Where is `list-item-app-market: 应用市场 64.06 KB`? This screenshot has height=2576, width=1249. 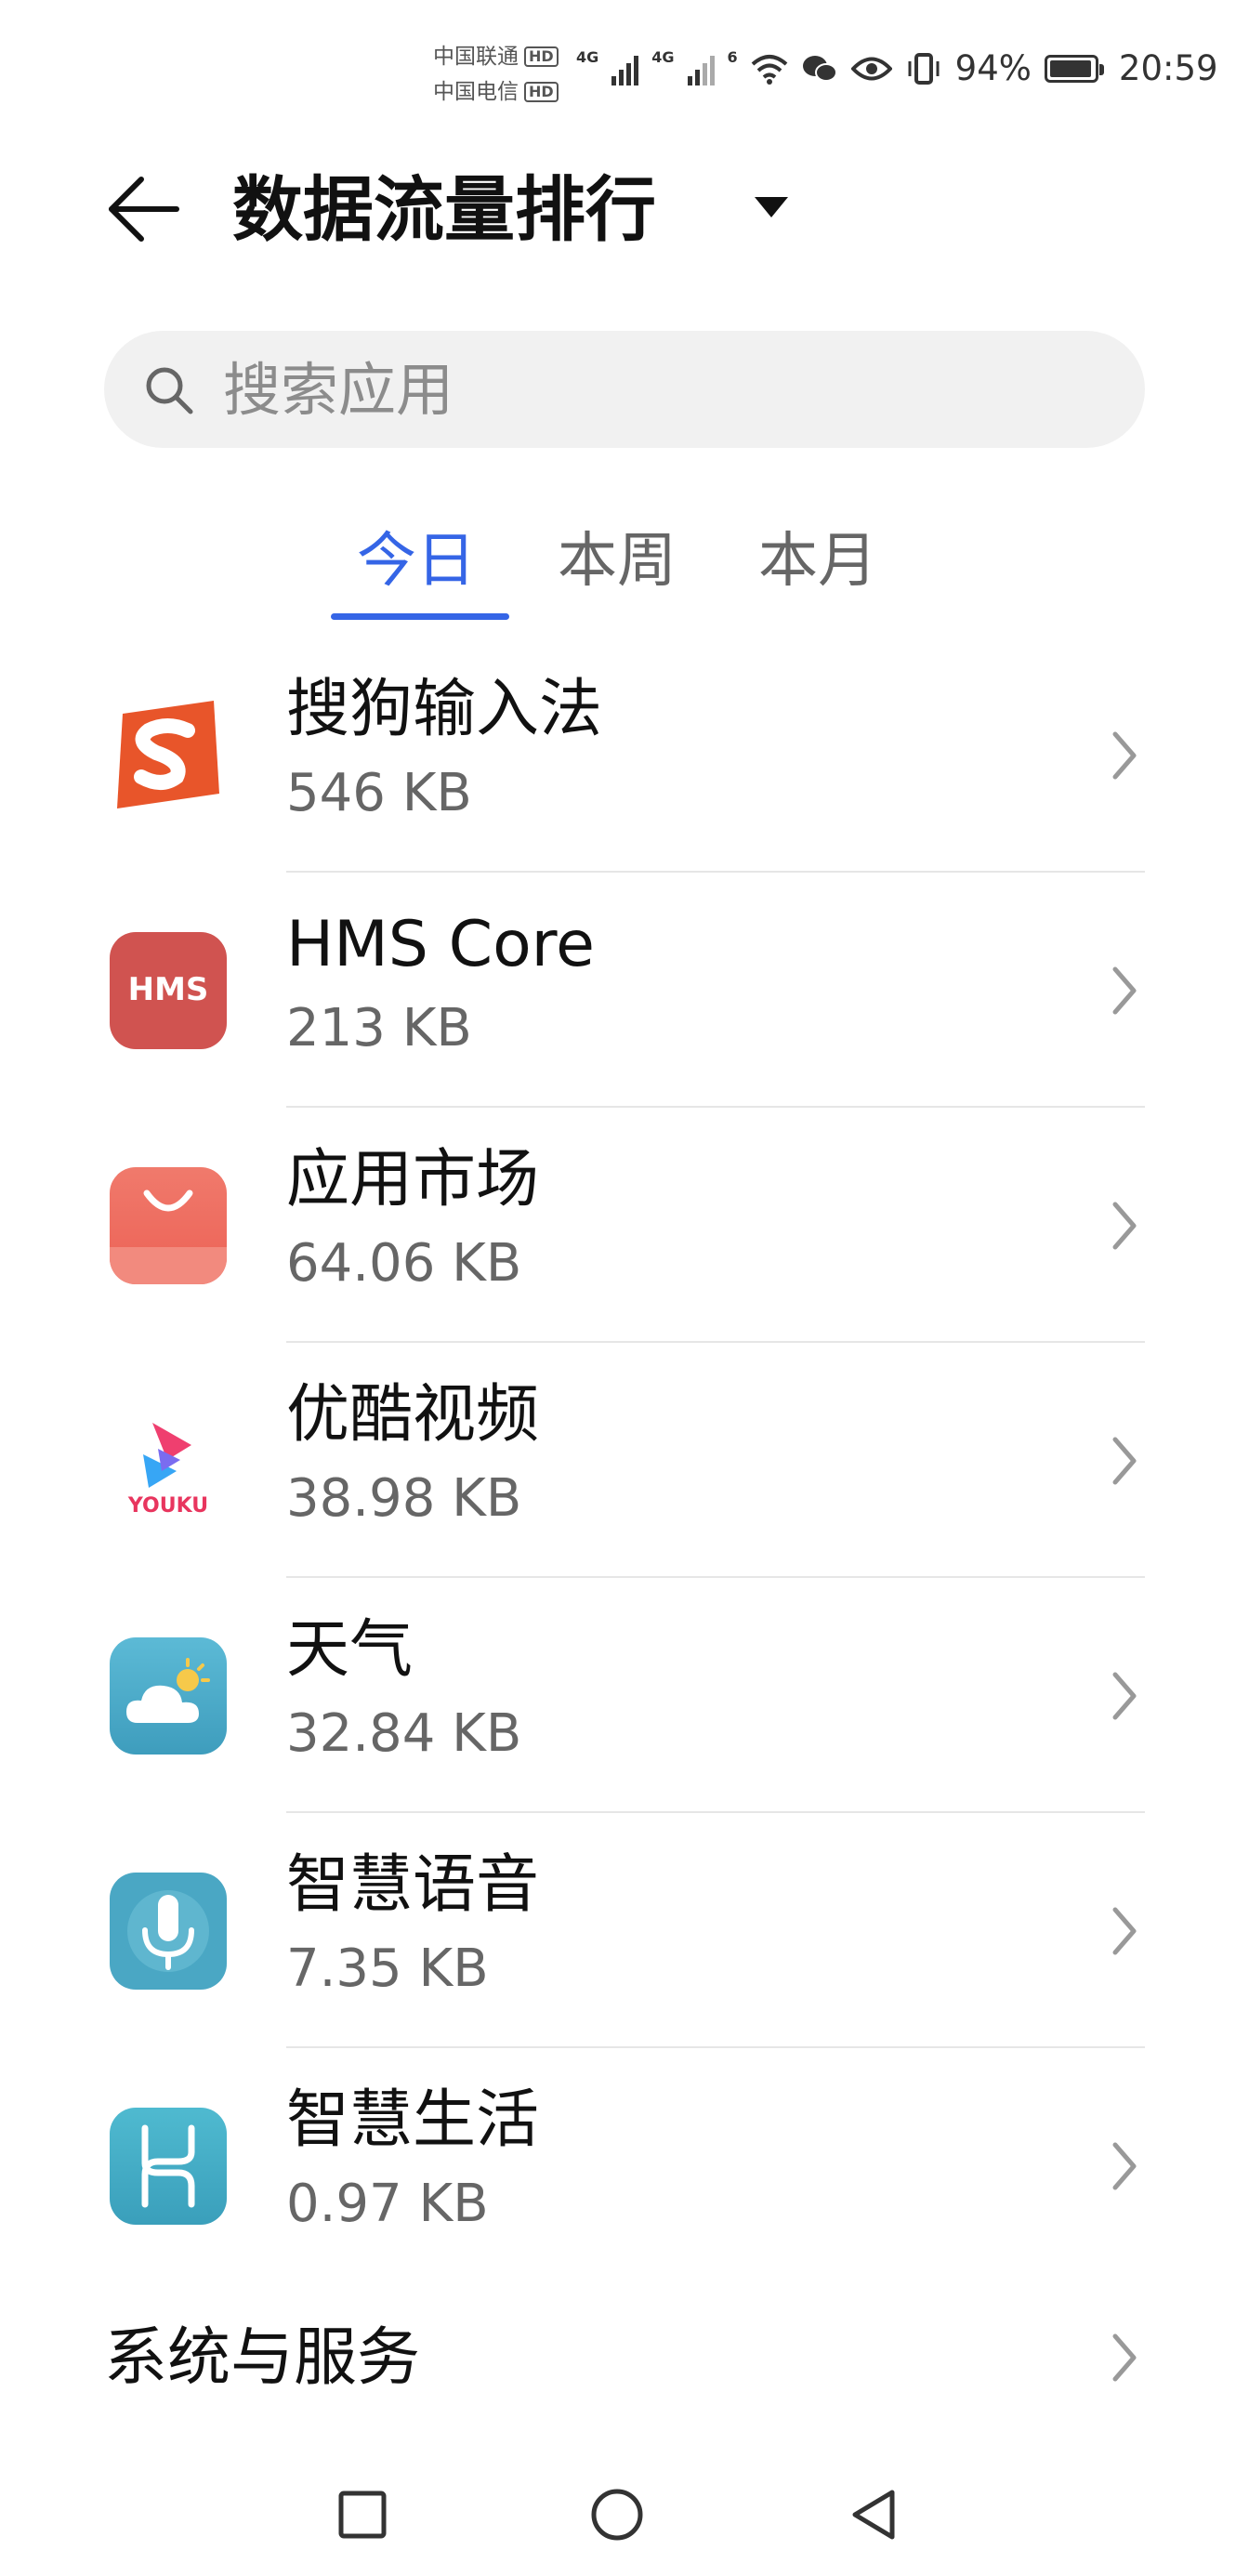
list-item-app-market: 应用市场 64.06 KB is located at coordinates (624, 1225).